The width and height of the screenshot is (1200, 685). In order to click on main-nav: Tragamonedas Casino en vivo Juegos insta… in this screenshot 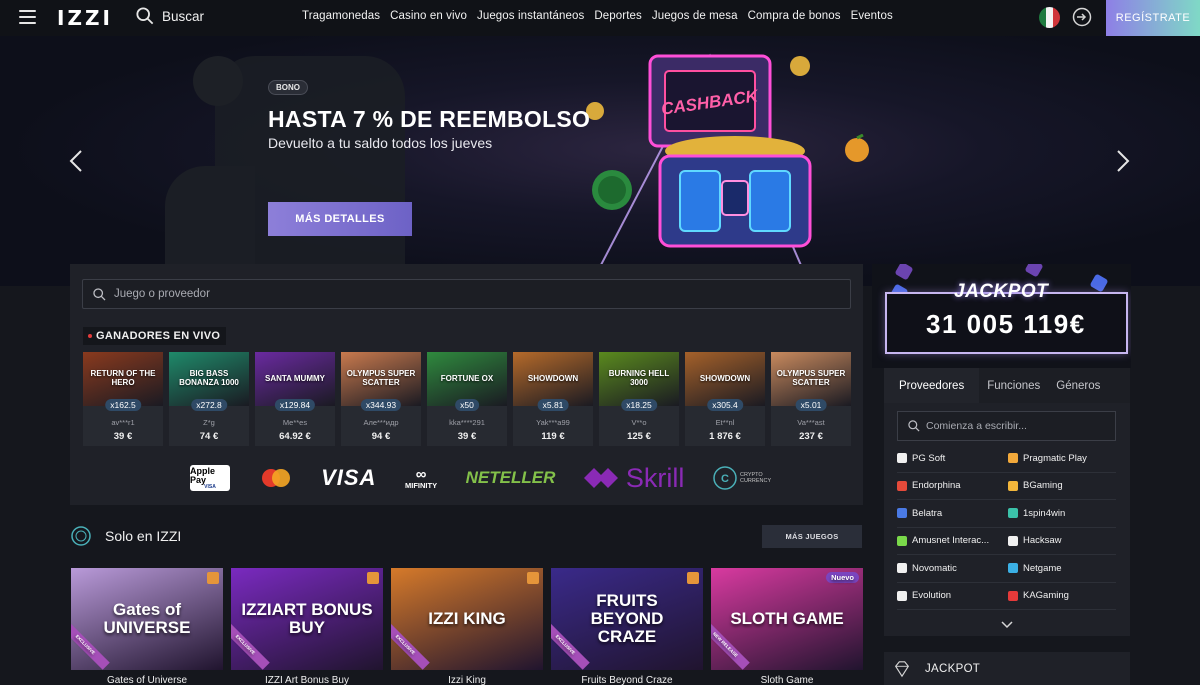, I will do `click(597, 16)`.